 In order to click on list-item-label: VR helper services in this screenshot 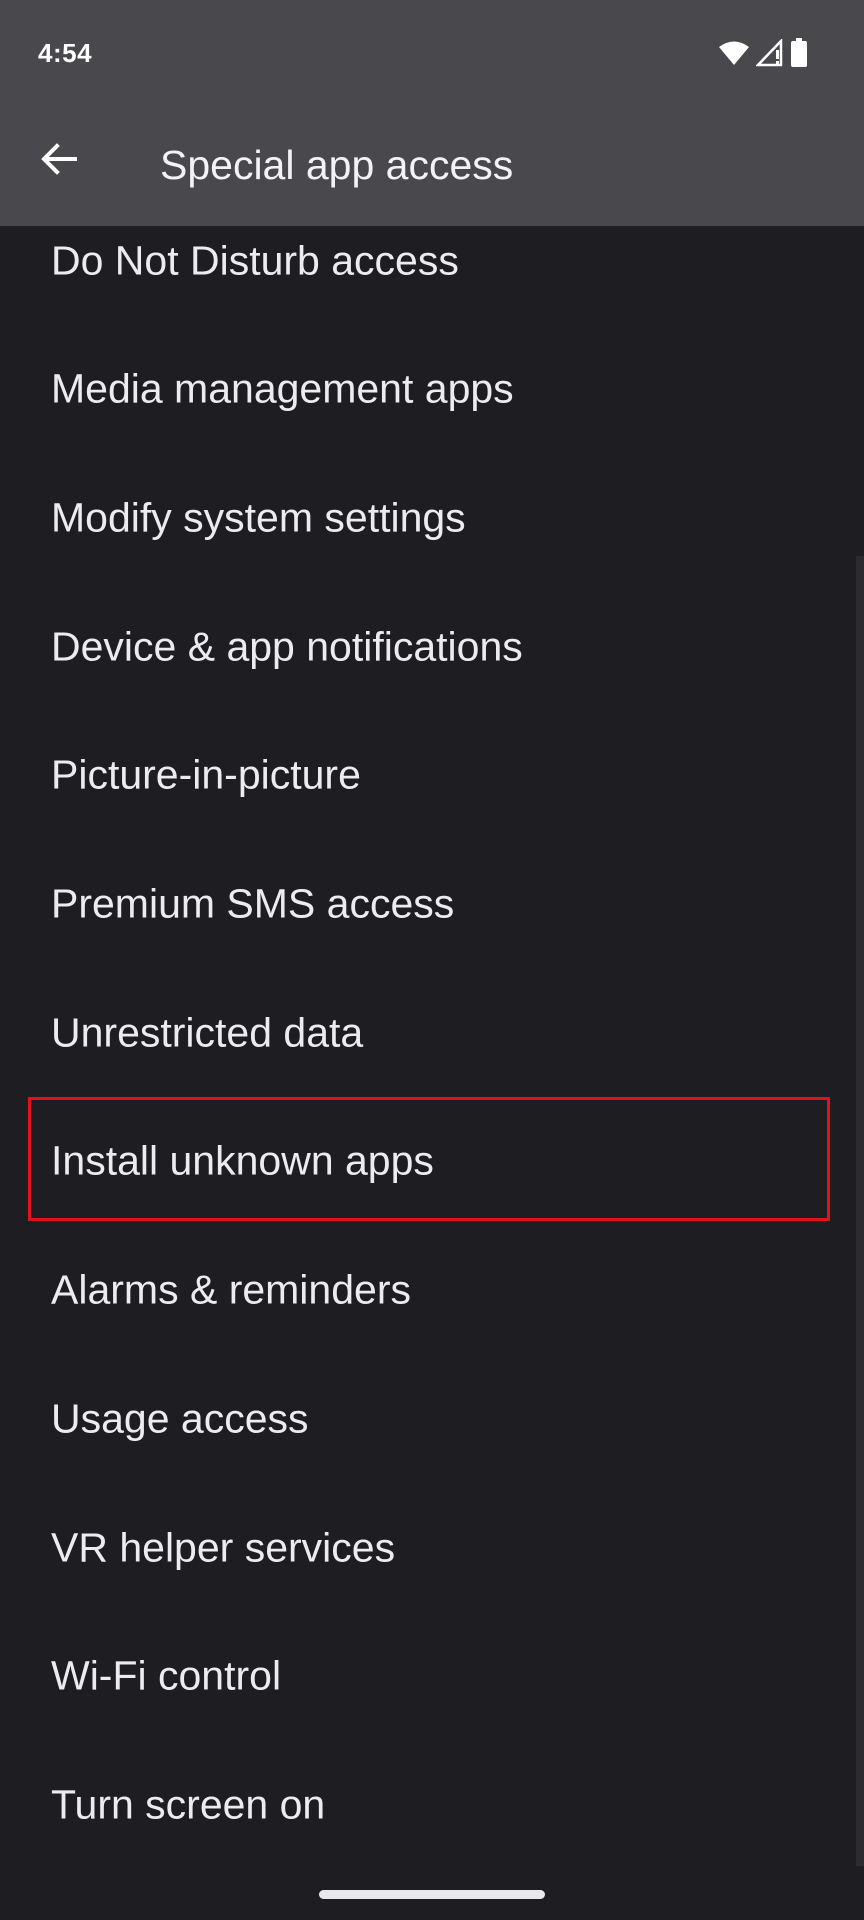, I will do `click(223, 1547)`.